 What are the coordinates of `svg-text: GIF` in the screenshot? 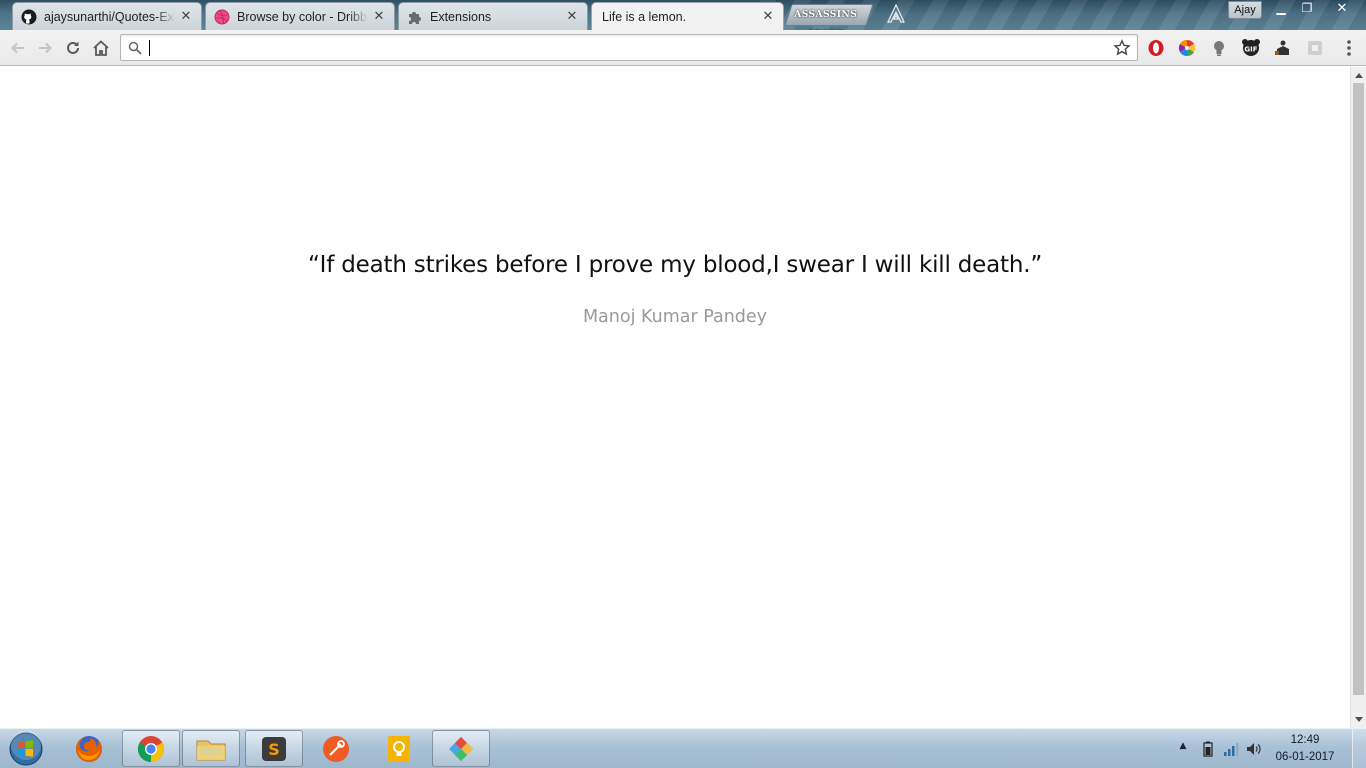 It's located at (1250, 50).